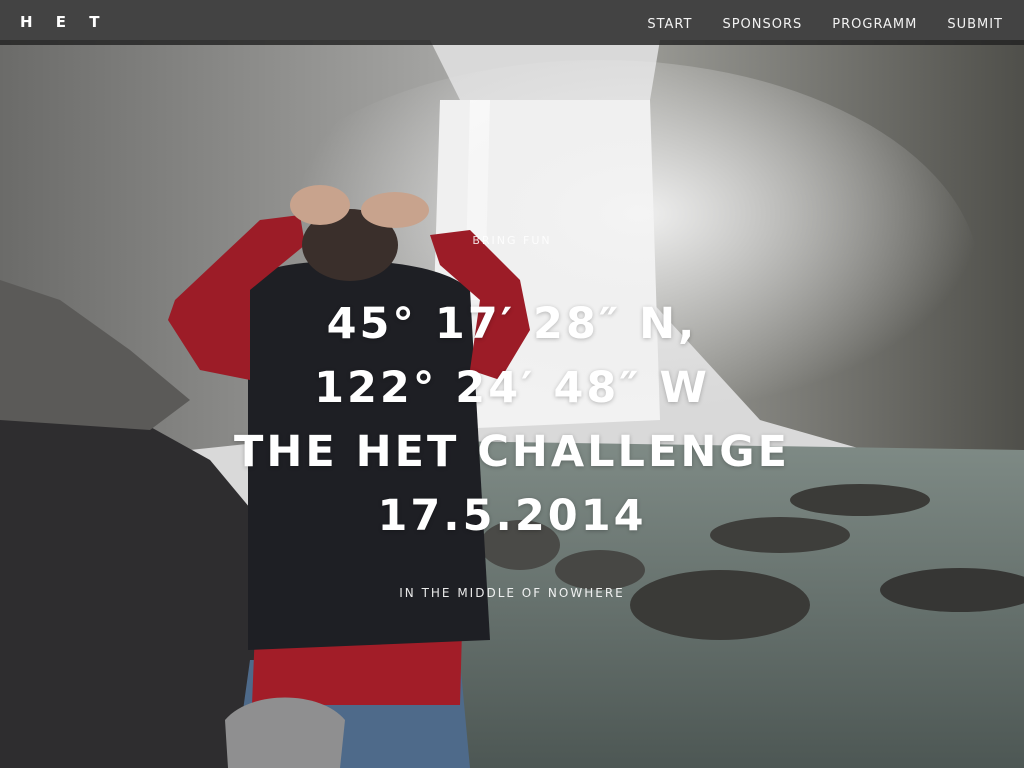  I want to click on nav-link-start: START, so click(669, 24).